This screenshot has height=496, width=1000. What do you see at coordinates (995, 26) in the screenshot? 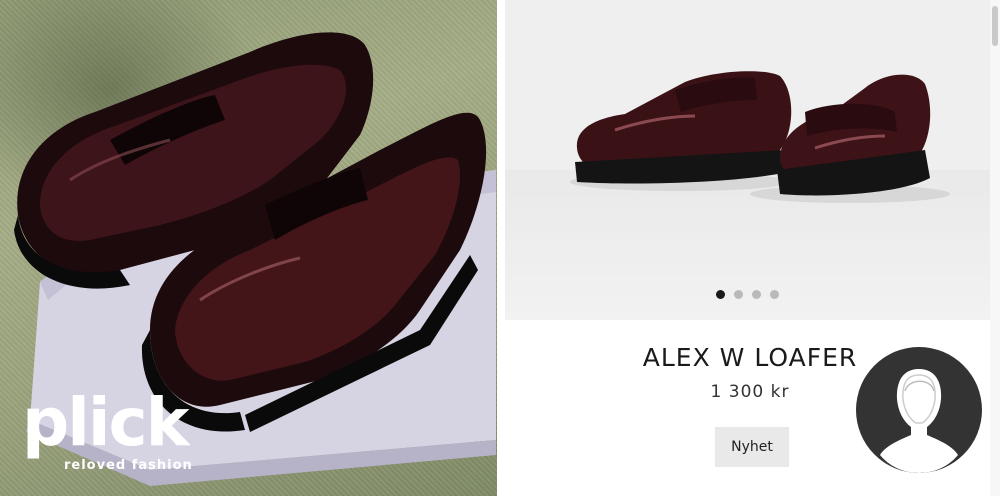
I see `scrollbar-thumb` at bounding box center [995, 26].